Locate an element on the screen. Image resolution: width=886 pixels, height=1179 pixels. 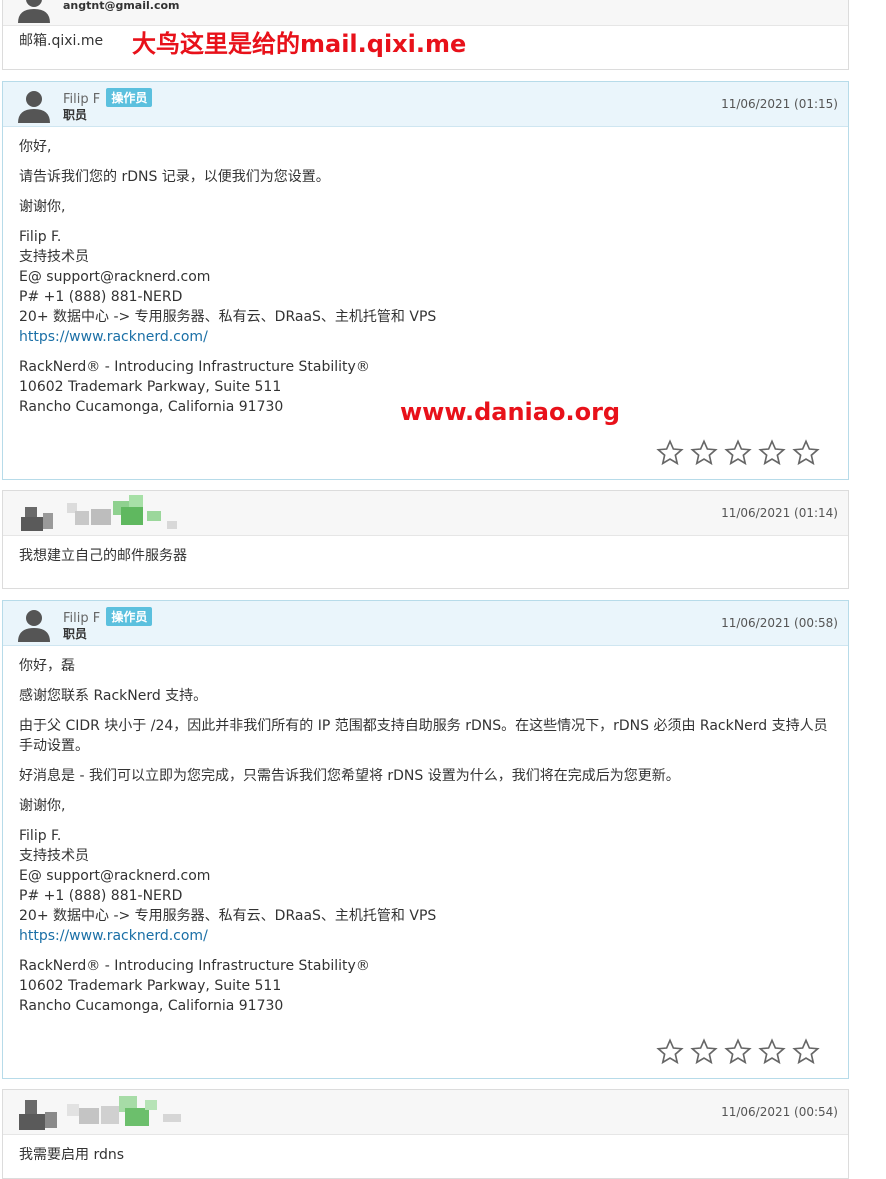
reply-header: angtnt@gmail.com is located at coordinates (425, 13).